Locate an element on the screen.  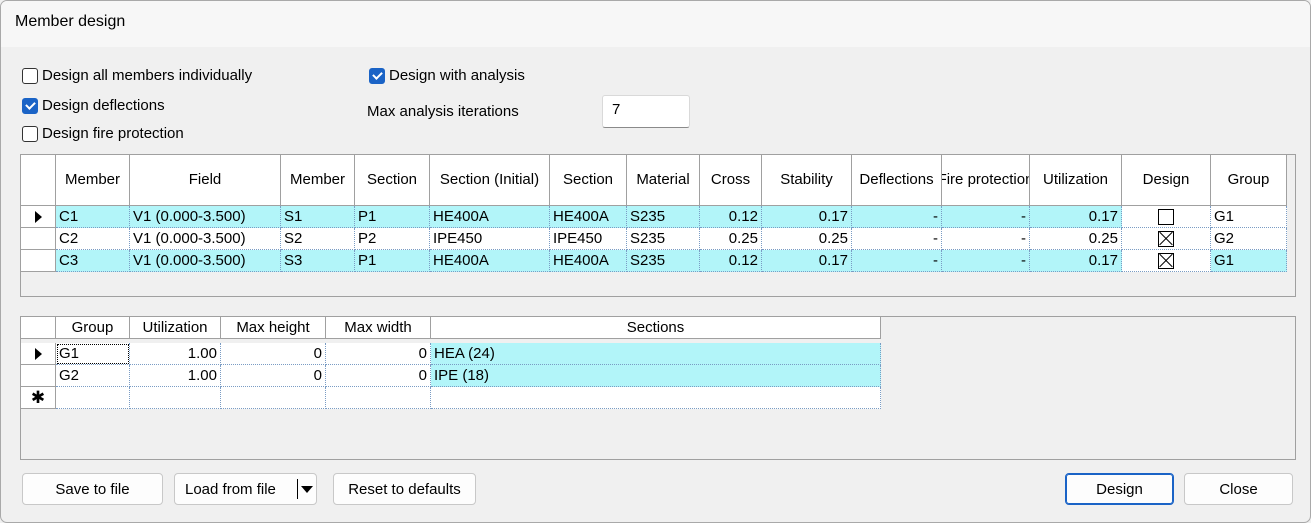
new-row: ✱ is located at coordinates (451, 398).